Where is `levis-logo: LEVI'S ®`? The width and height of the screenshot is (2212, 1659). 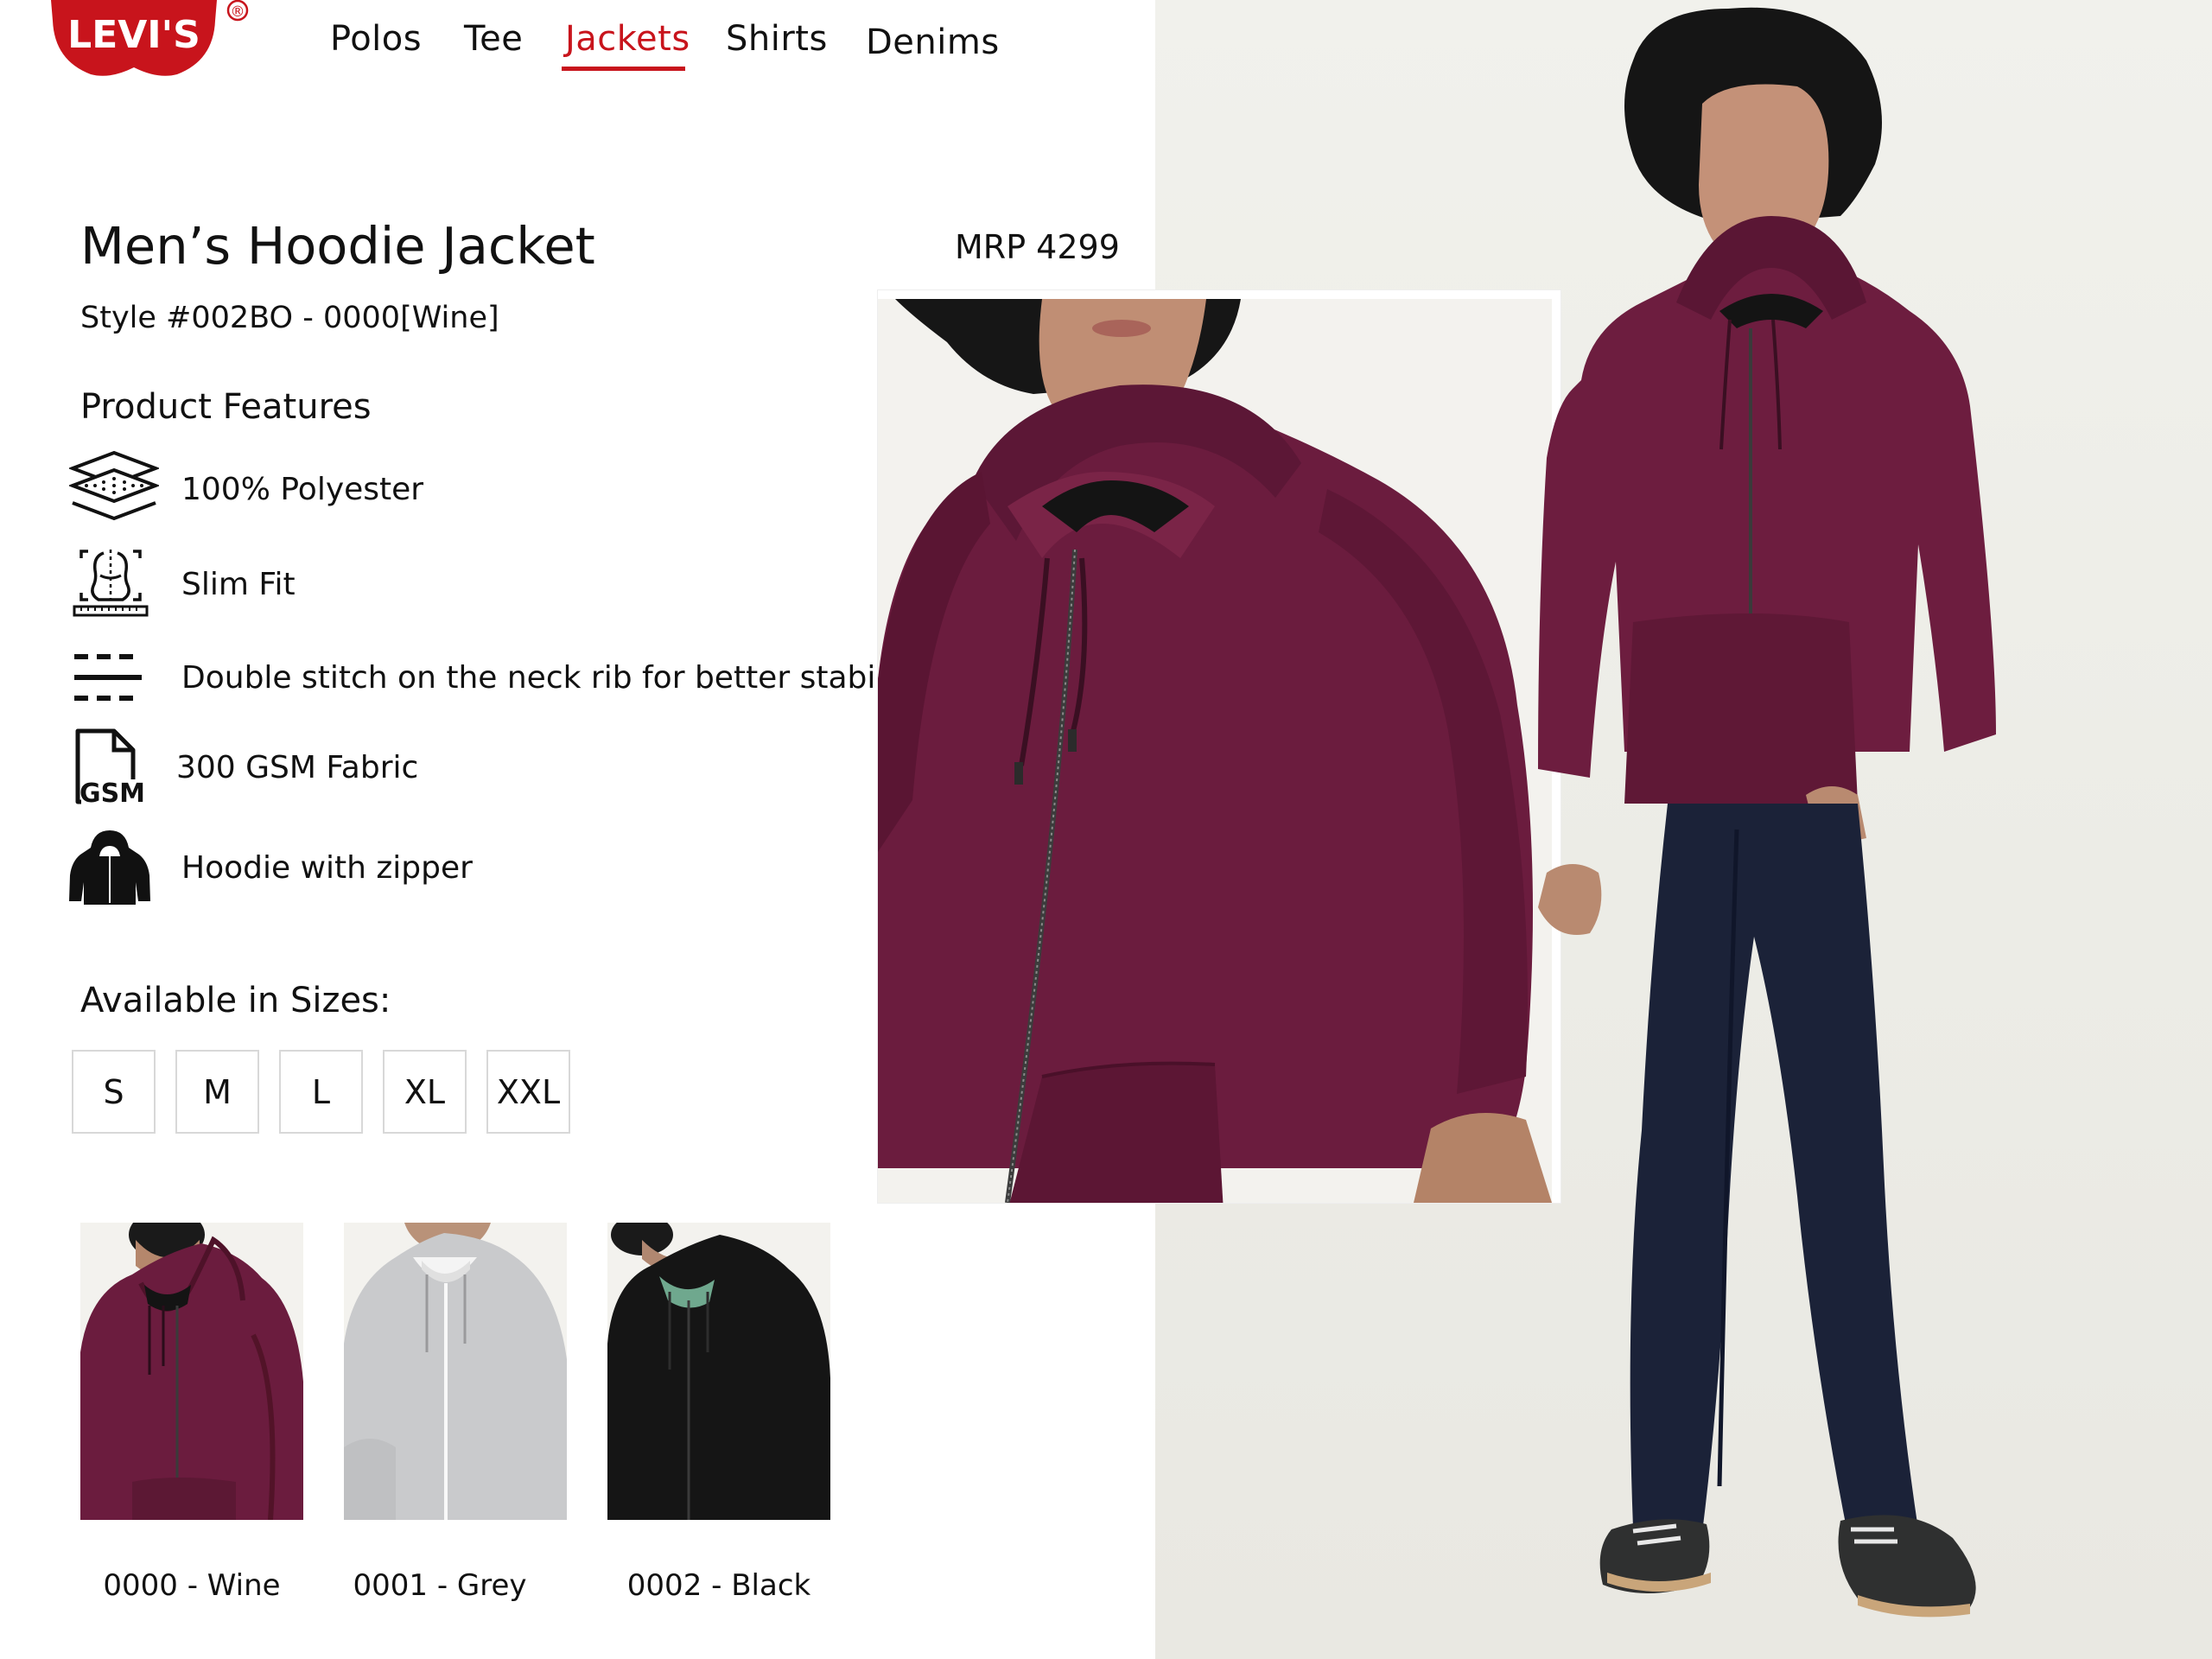 levis-logo: LEVI'S ® is located at coordinates (156, 45).